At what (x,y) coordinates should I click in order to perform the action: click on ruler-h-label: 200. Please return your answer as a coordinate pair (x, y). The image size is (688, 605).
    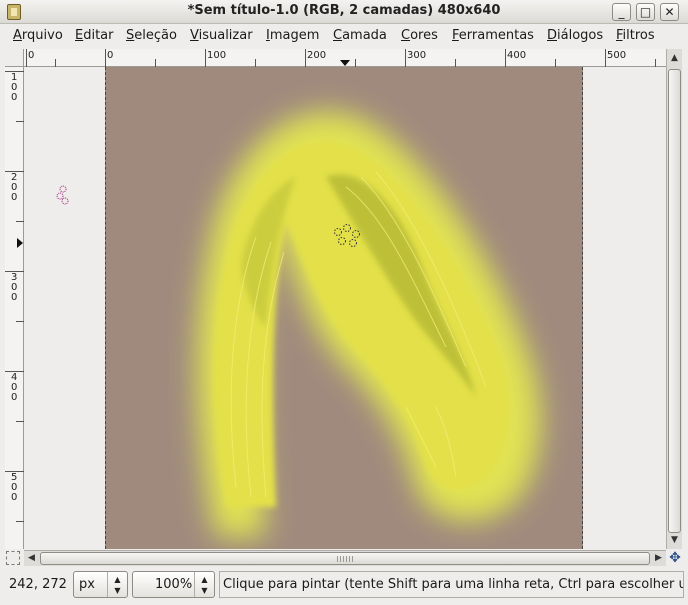
    Looking at the image, I should click on (317, 55).